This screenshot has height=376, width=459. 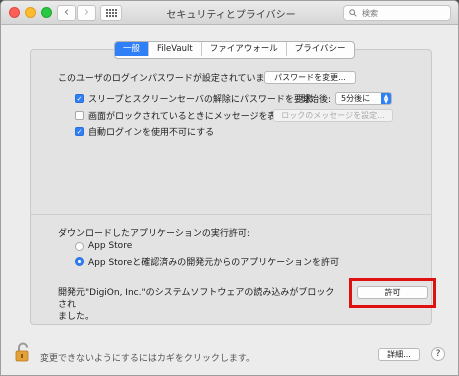 What do you see at coordinates (402, 13) in the screenshot?
I see `search-input` at bounding box center [402, 13].